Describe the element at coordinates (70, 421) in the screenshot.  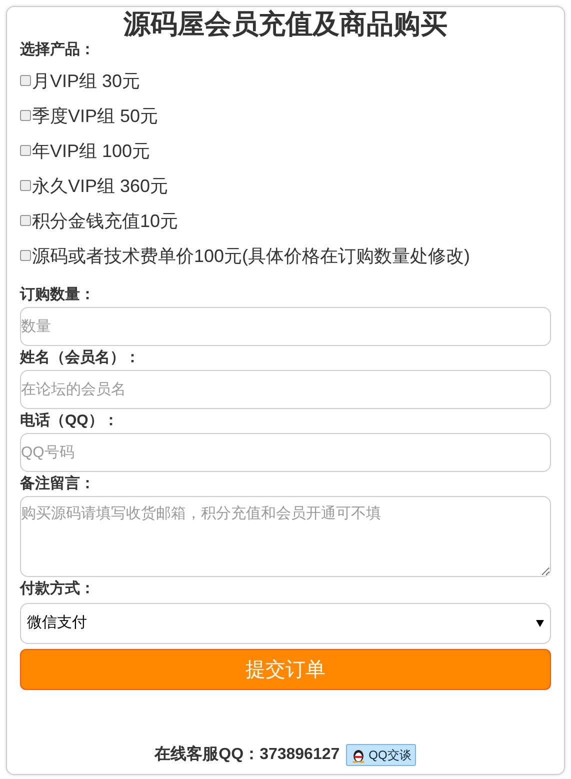
I see `field-label: 电话（QQ）：` at that location.